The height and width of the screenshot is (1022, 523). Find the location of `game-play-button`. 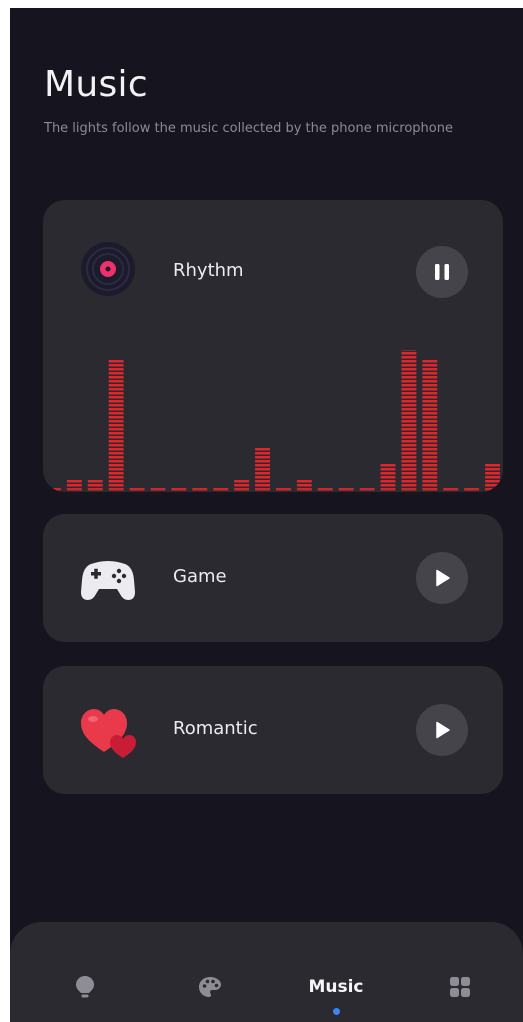

game-play-button is located at coordinates (442, 578).